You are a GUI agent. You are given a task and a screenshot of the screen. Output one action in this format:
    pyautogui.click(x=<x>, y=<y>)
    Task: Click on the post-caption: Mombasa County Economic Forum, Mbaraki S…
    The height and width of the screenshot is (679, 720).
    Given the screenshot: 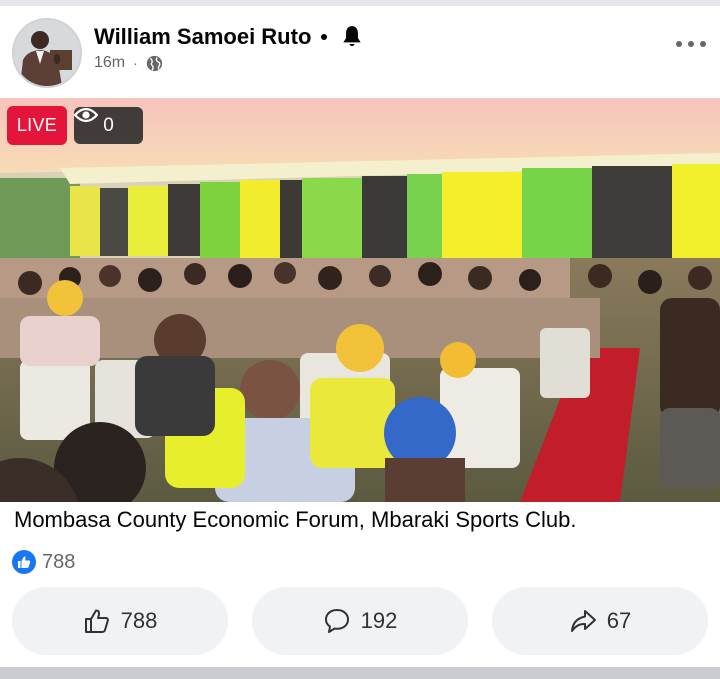 What is the action you would take?
    pyautogui.click(x=295, y=519)
    